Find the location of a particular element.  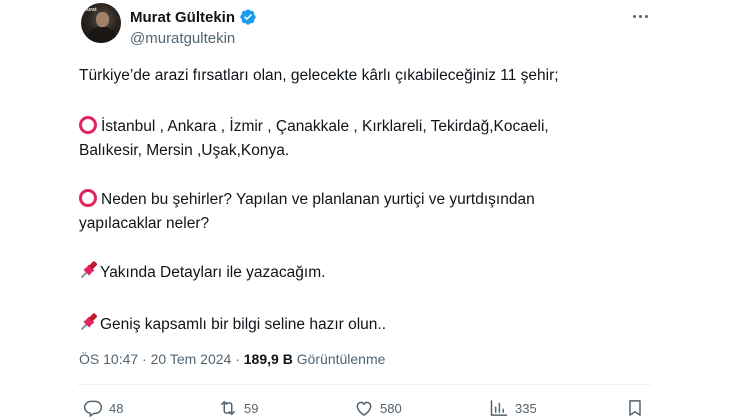

like-icon is located at coordinates (364, 408).